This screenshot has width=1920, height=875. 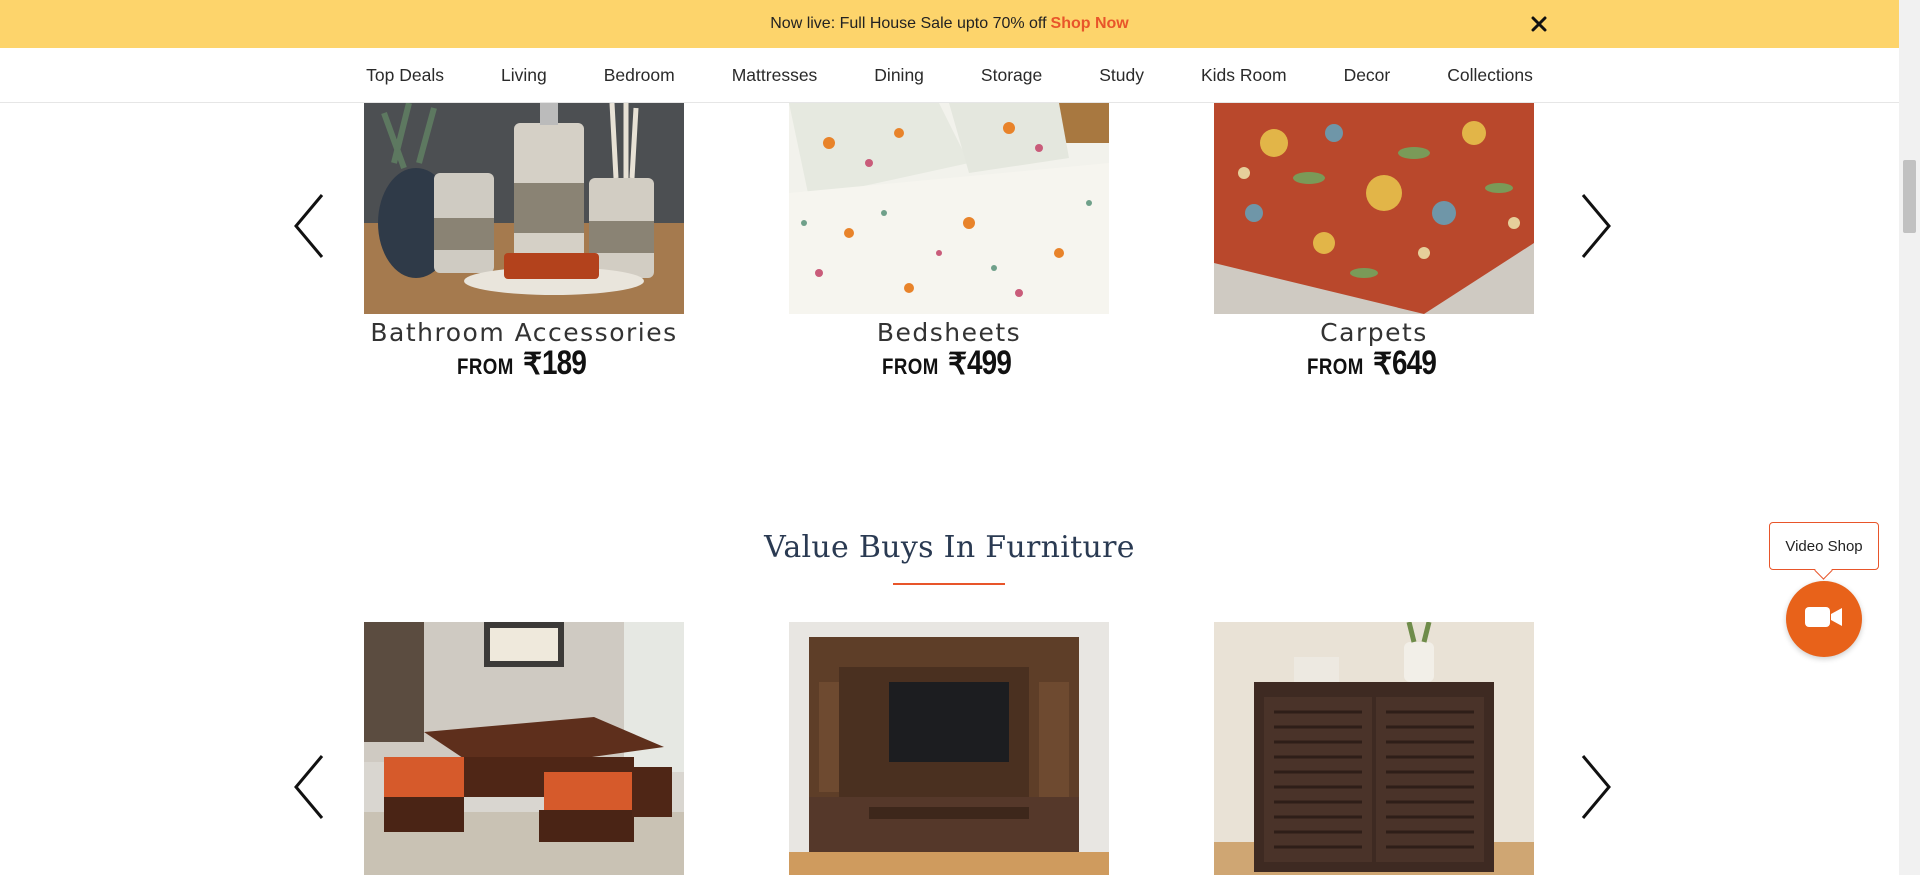 What do you see at coordinates (908, 23) in the screenshot?
I see `promo-text: Now live: Full House Sale upto 70% off` at bounding box center [908, 23].